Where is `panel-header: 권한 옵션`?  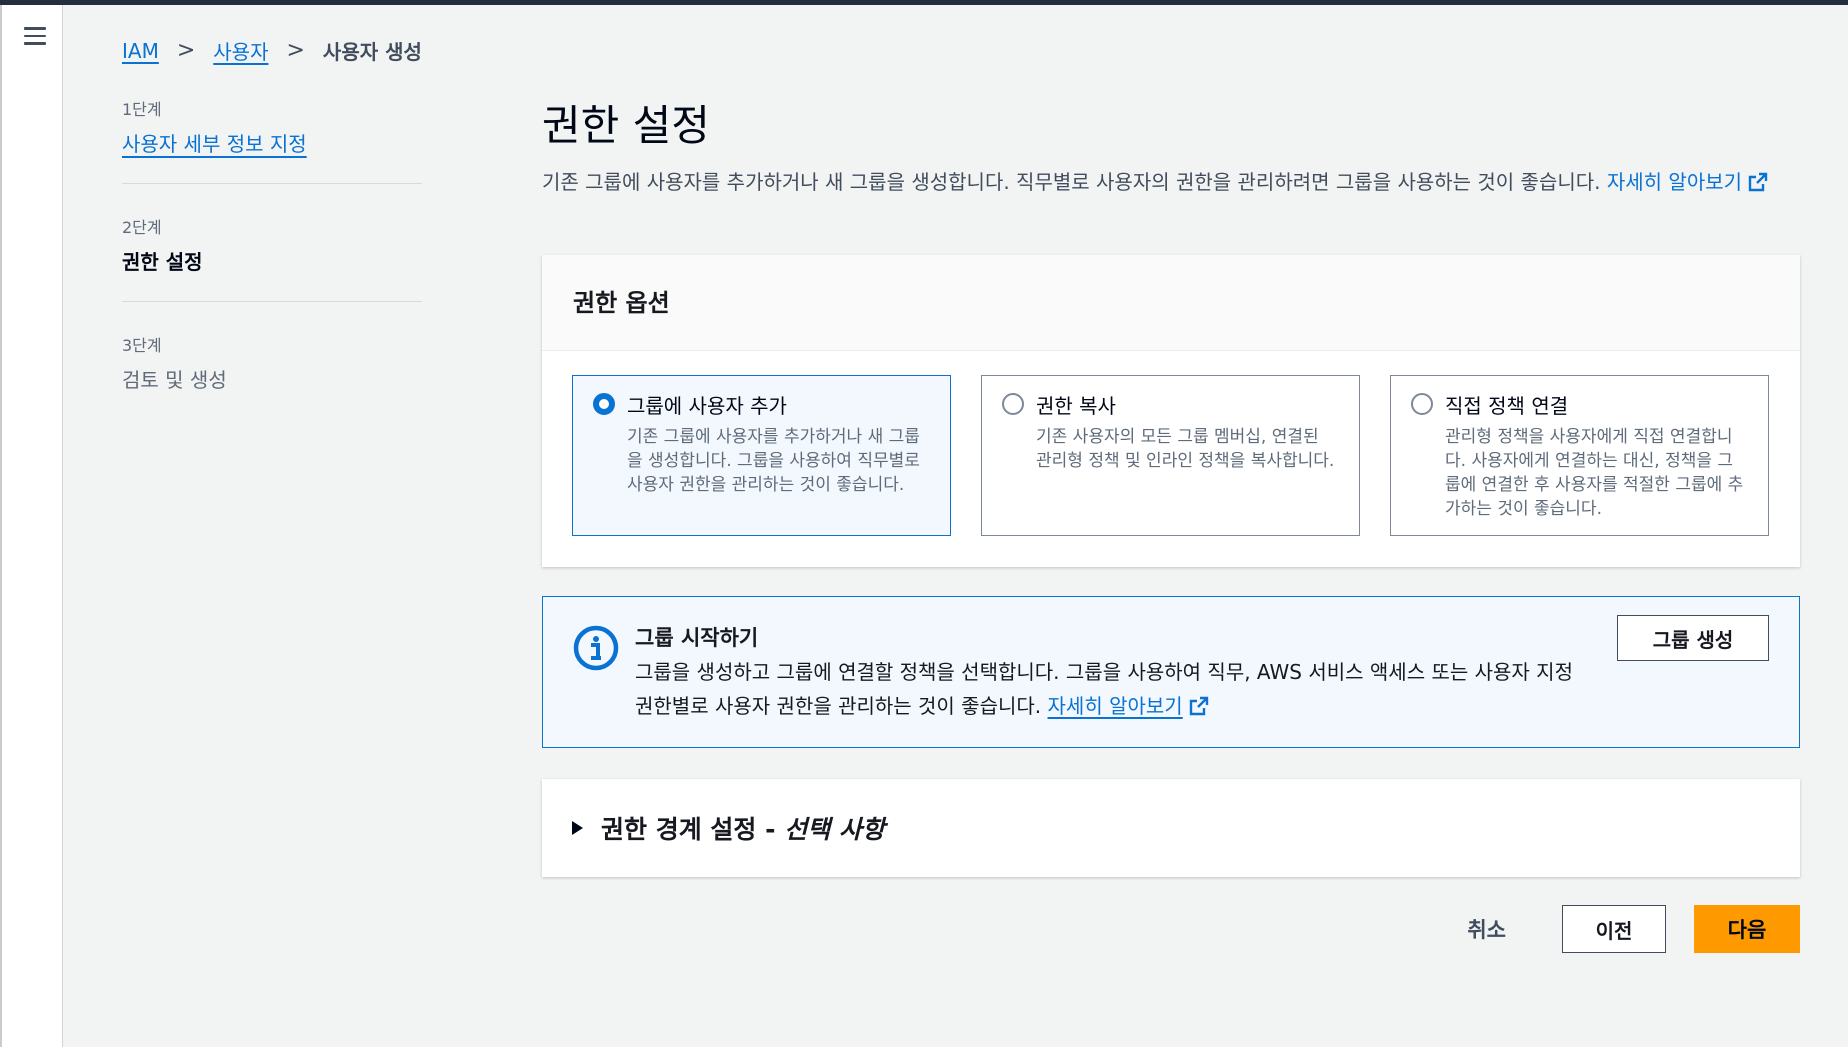
panel-header: 권한 옵션 is located at coordinates (1171, 303).